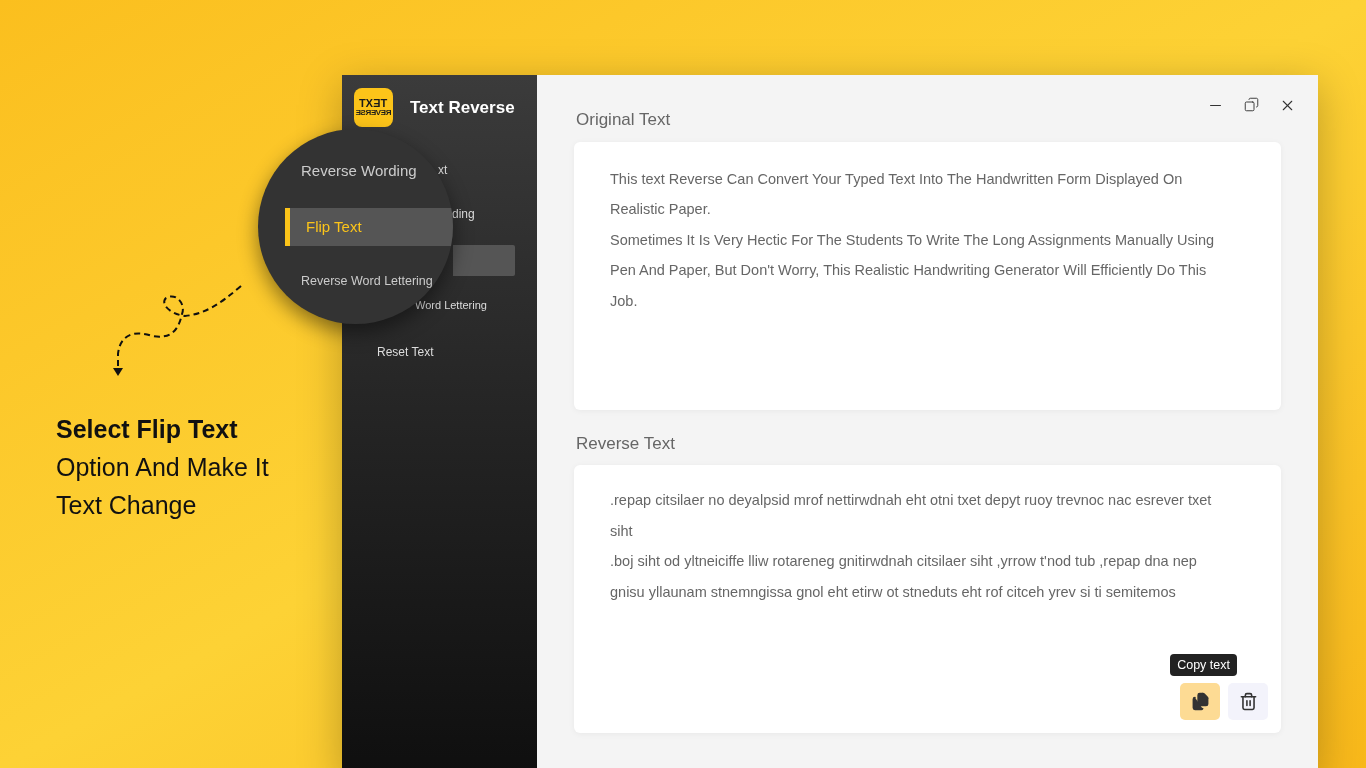  I want to click on menu-item: Reverse Wording, so click(351, 171).